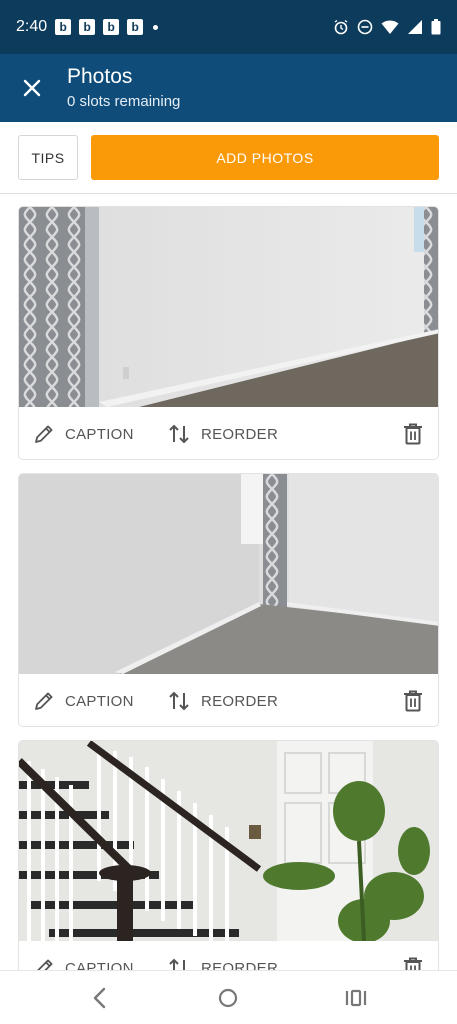 The height and width of the screenshot is (1024, 457). I want to click on back-button, so click(100, 998).